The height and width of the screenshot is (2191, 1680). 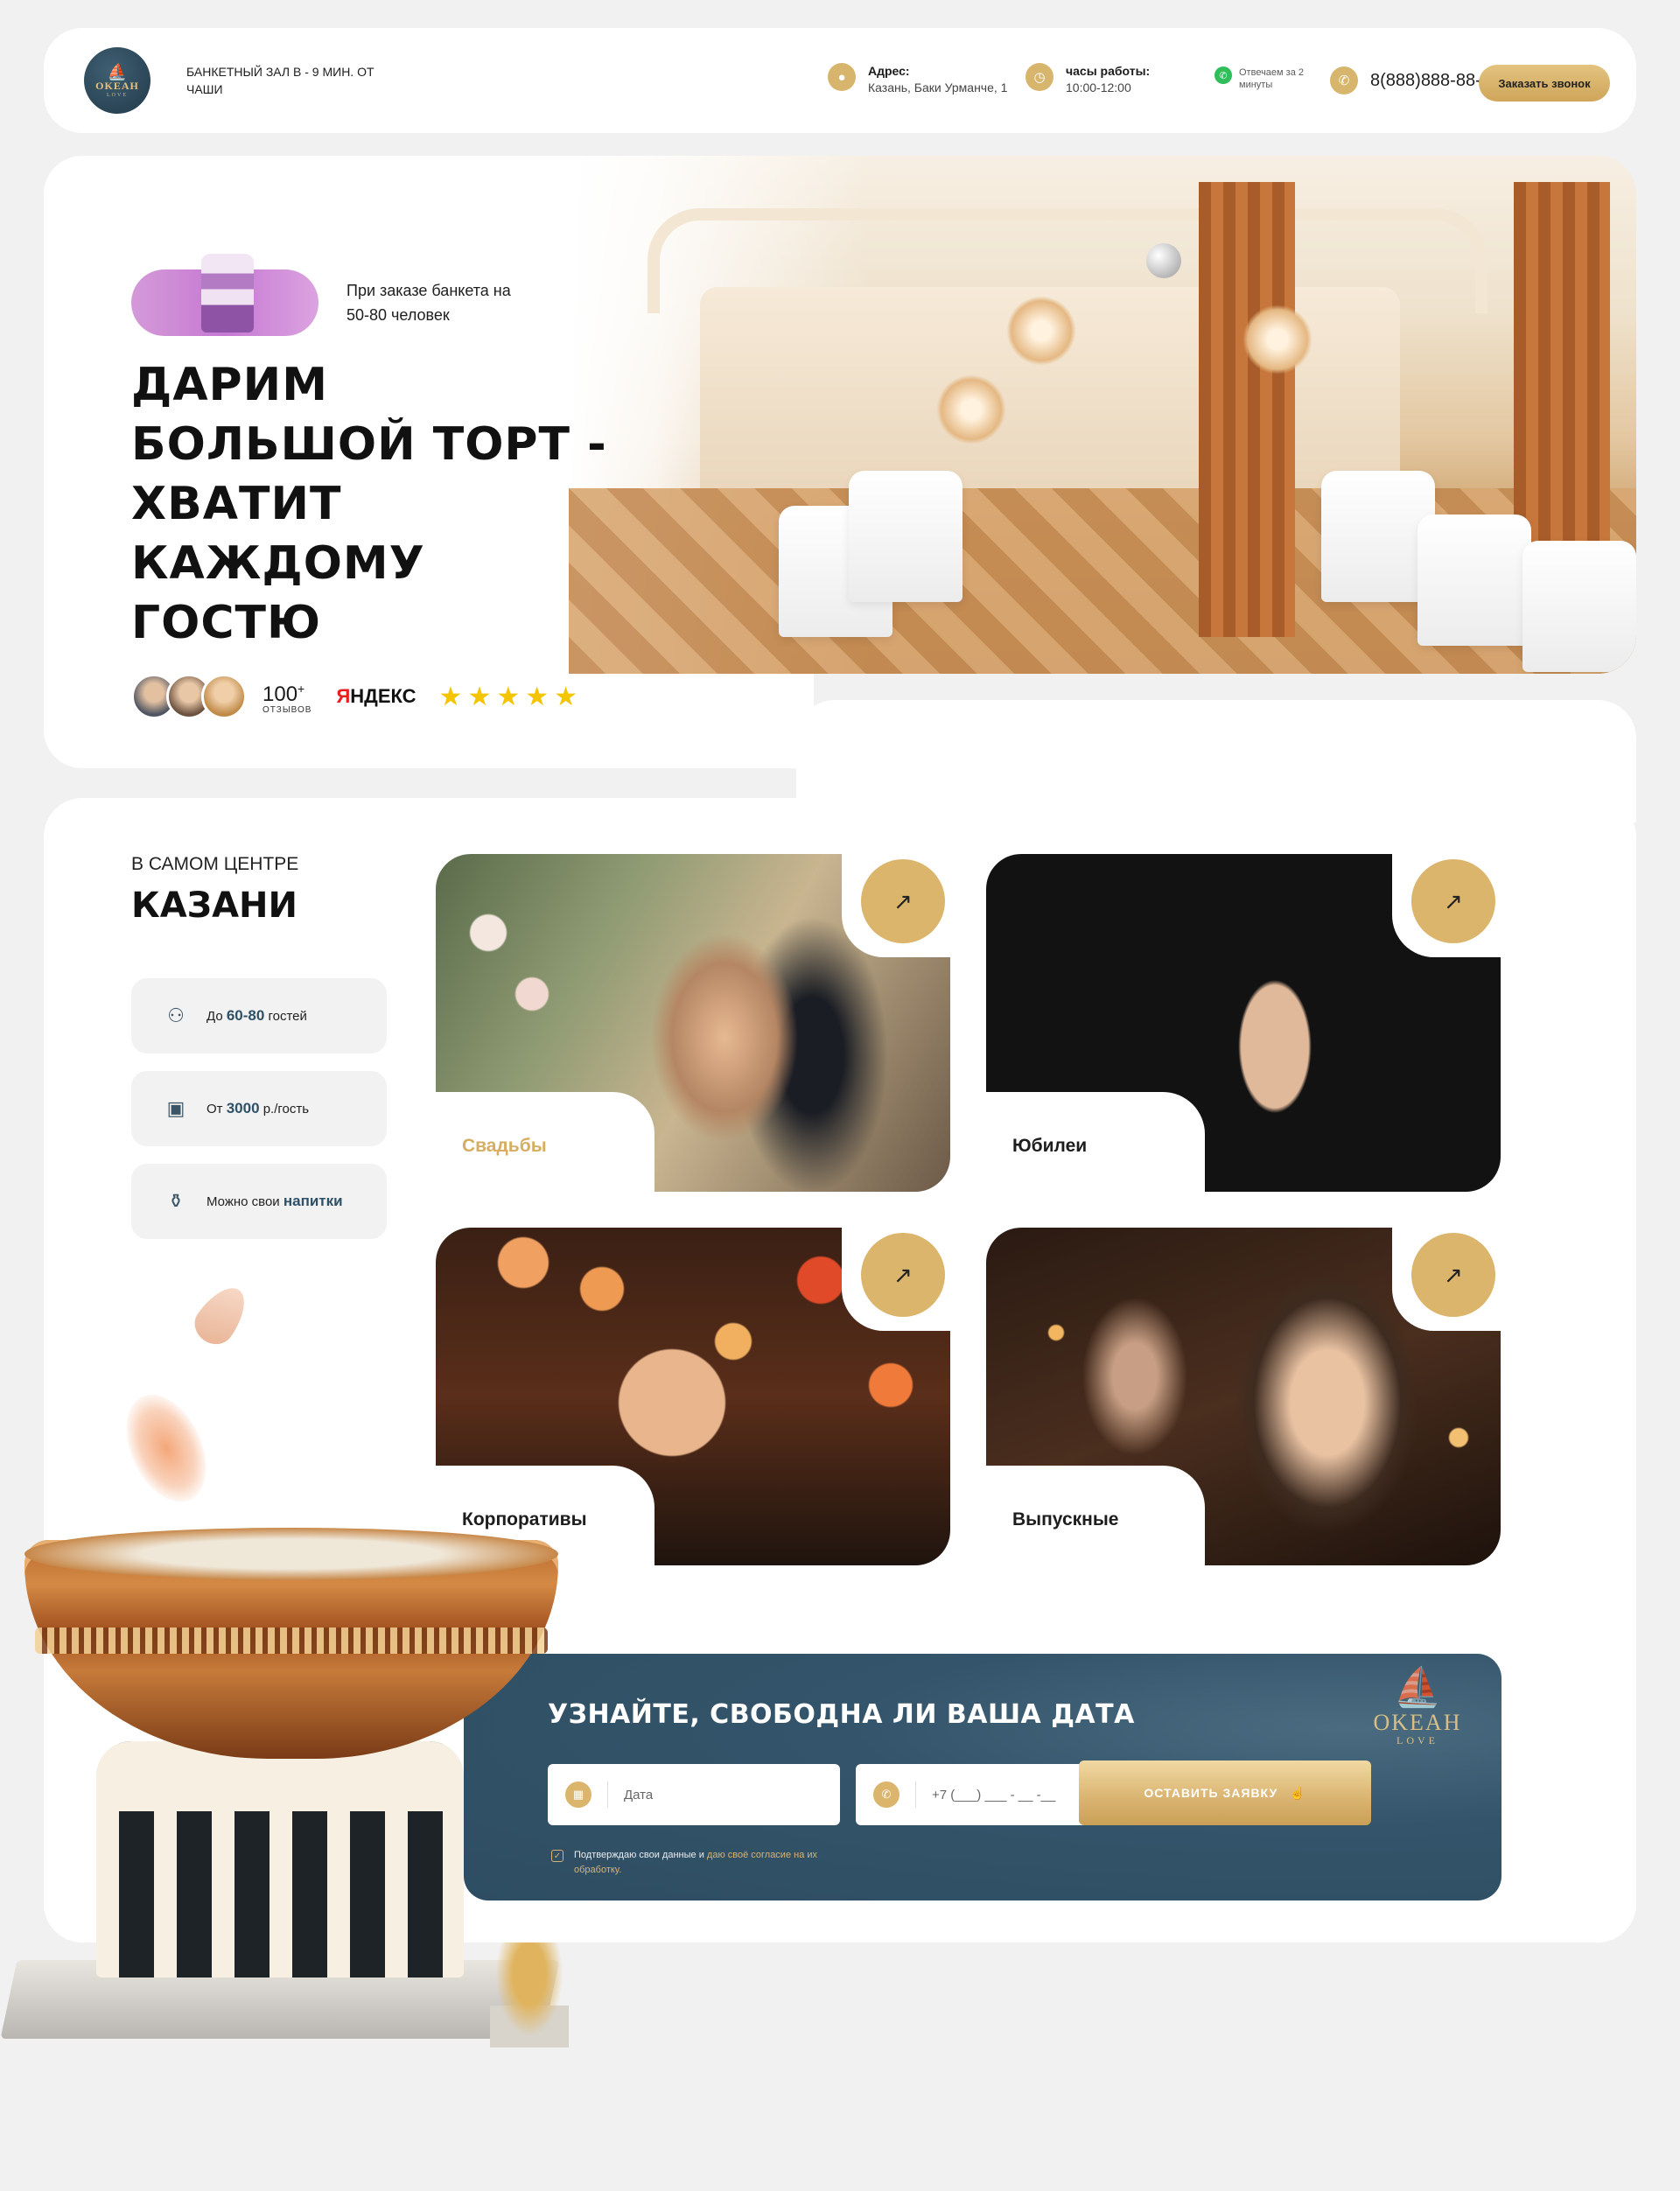 I want to click on hours-block: ◷ часы работы: 10:00-12:00, so click(x=1088, y=79).